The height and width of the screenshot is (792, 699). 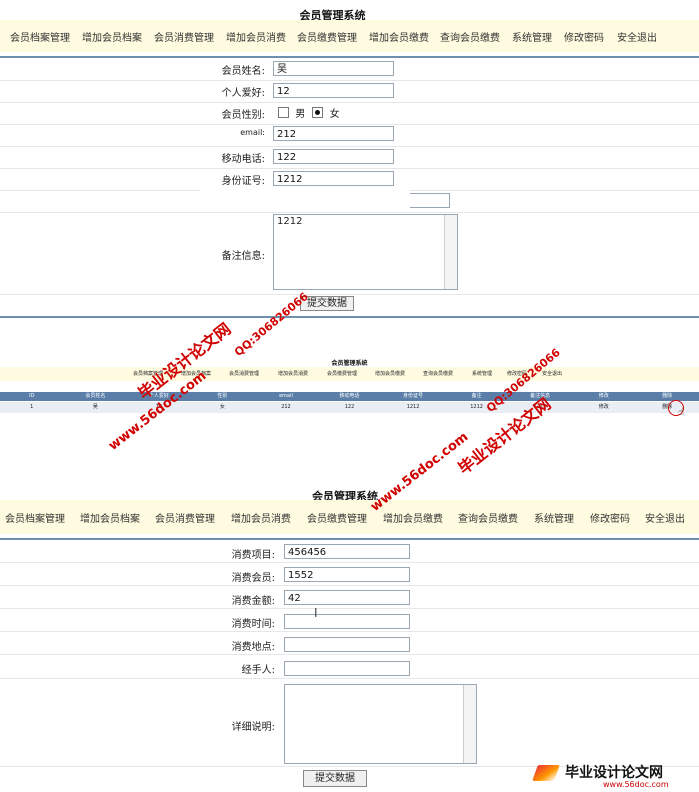 What do you see at coordinates (271, 324) in the screenshot?
I see `watermark-qq: QQ:306826066` at bounding box center [271, 324].